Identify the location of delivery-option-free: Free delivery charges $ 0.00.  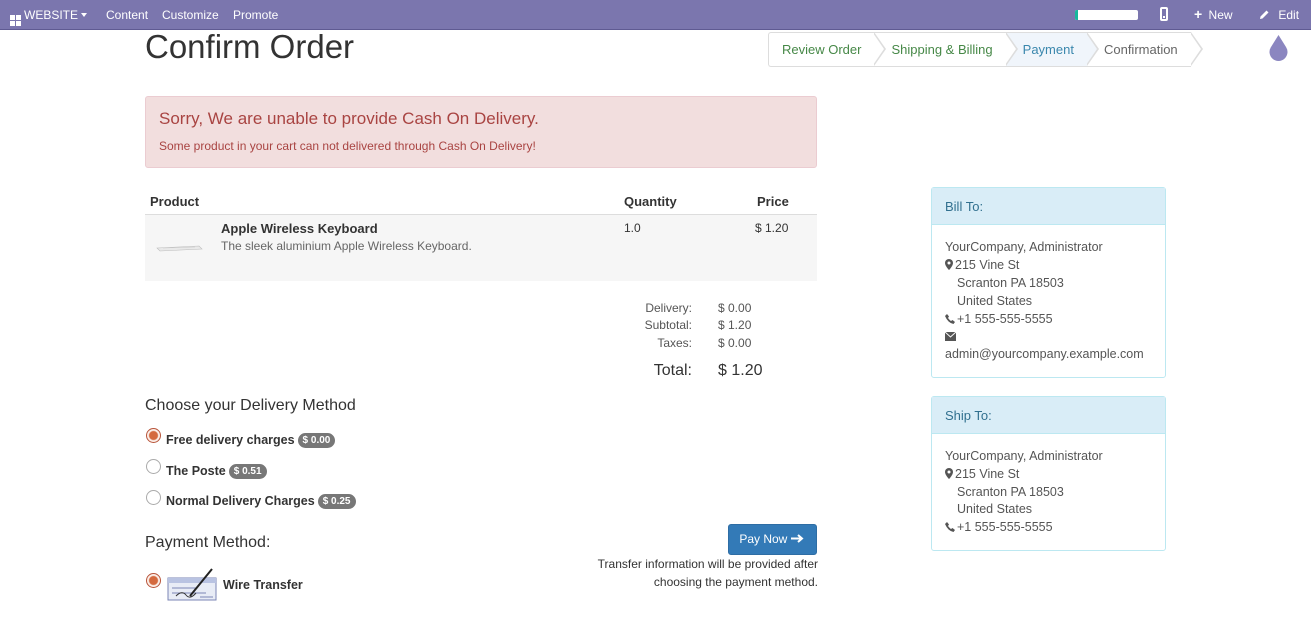
(251, 440).